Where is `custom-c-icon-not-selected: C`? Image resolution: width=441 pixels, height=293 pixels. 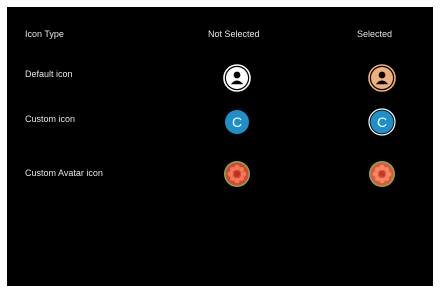 custom-c-icon-not-selected: C is located at coordinates (237, 122).